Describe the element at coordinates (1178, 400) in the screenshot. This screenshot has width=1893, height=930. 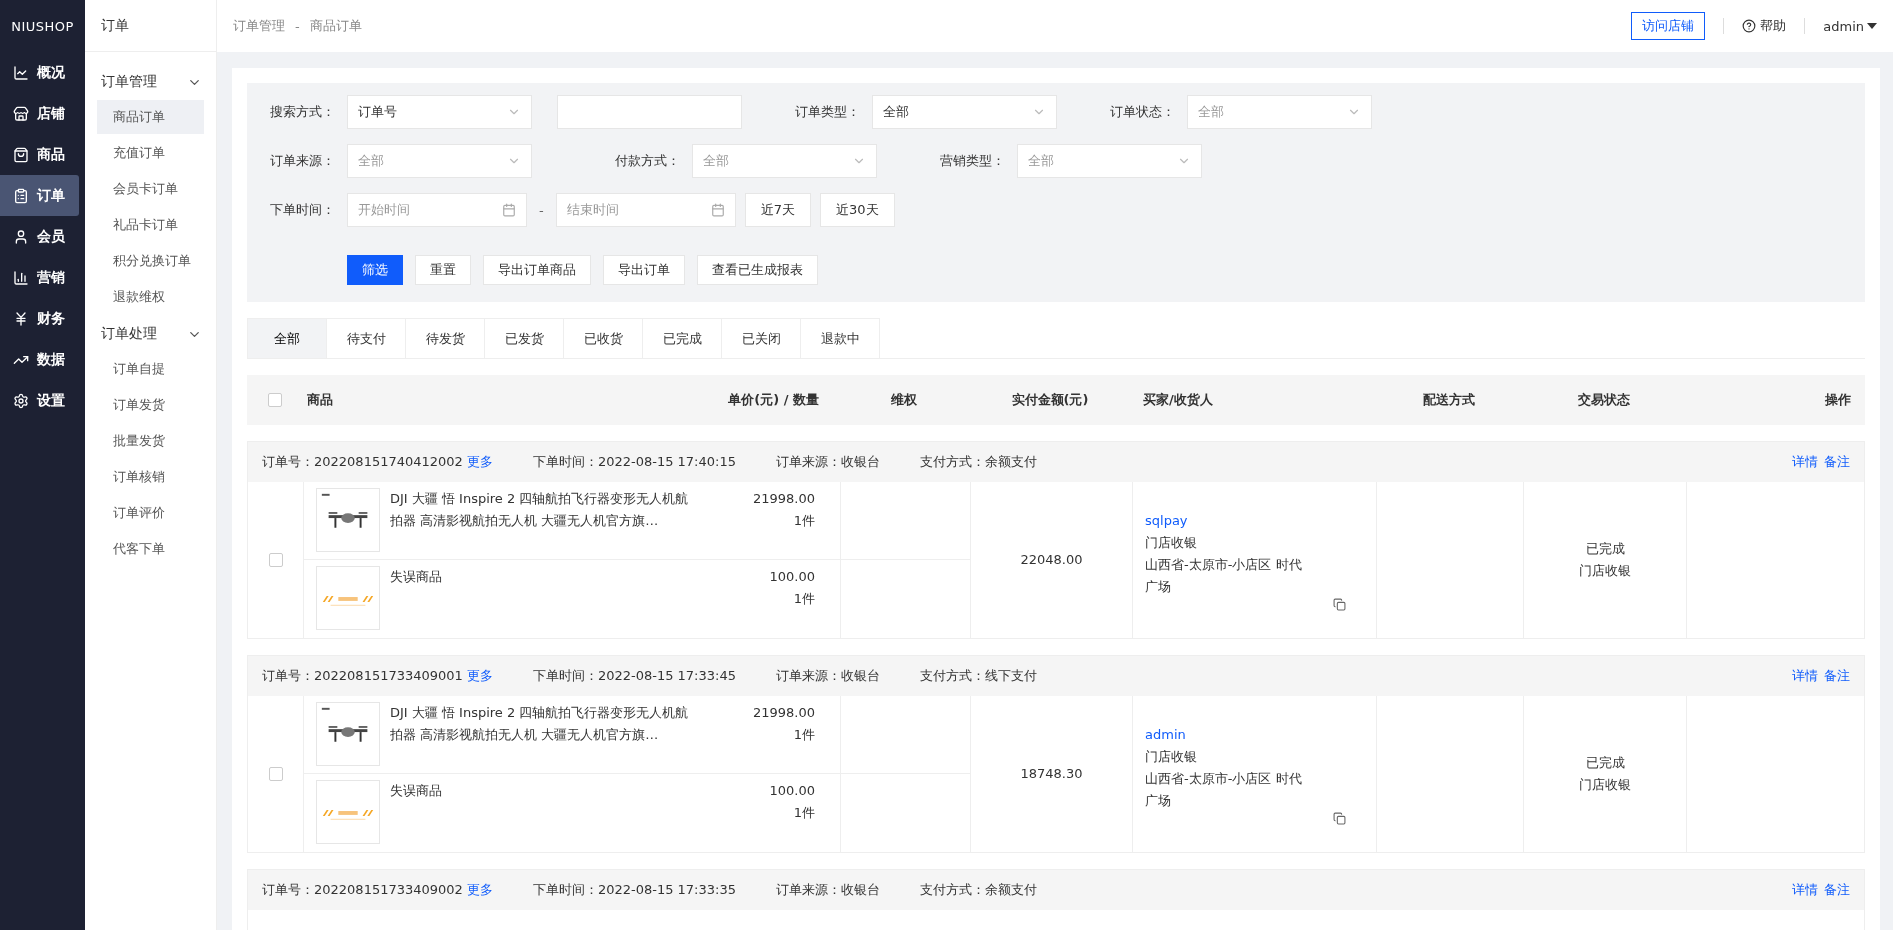
I see `column-header: 买家/收货人` at that location.